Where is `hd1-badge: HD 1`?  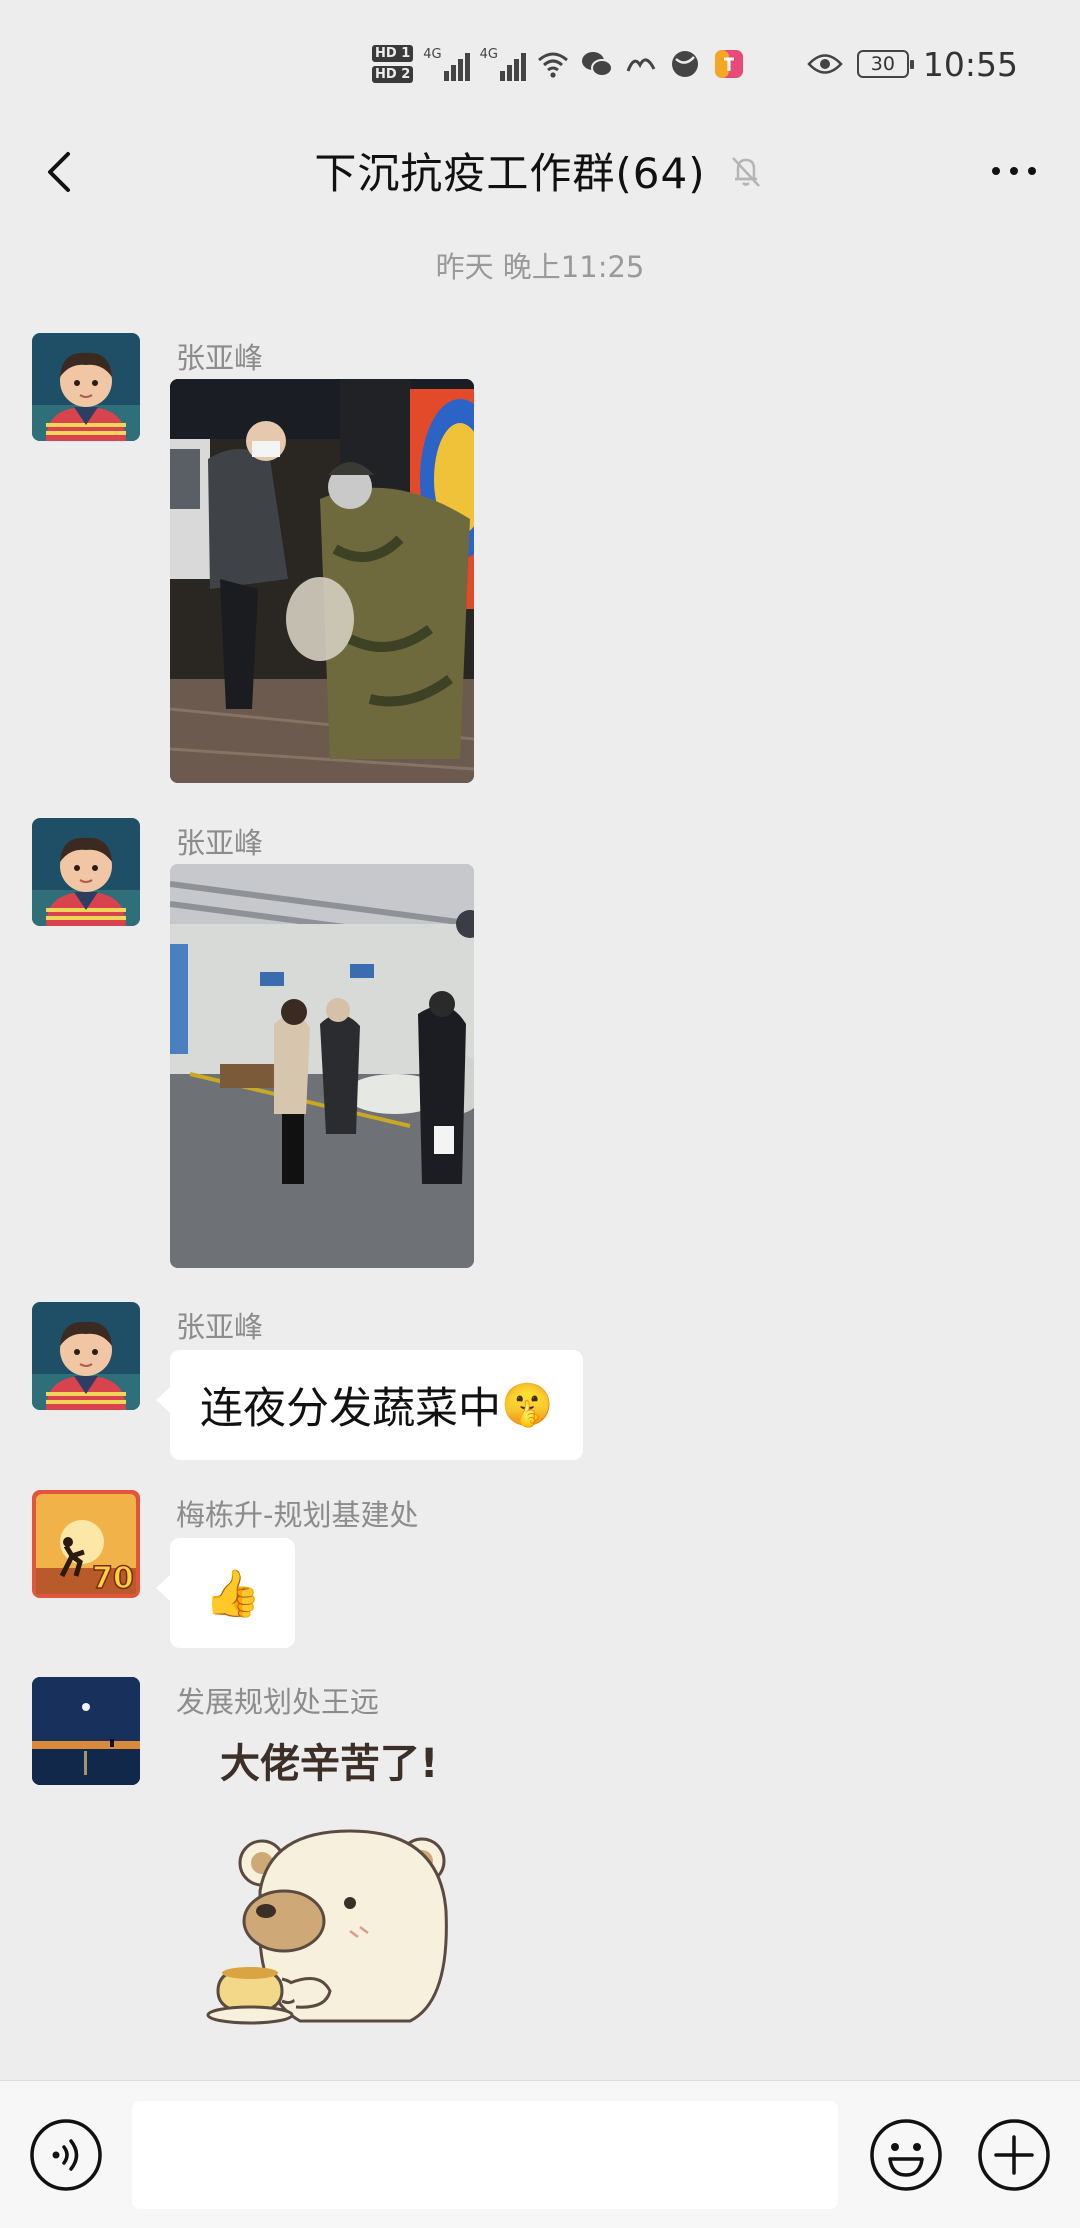 hd1-badge: HD 1 is located at coordinates (393, 53).